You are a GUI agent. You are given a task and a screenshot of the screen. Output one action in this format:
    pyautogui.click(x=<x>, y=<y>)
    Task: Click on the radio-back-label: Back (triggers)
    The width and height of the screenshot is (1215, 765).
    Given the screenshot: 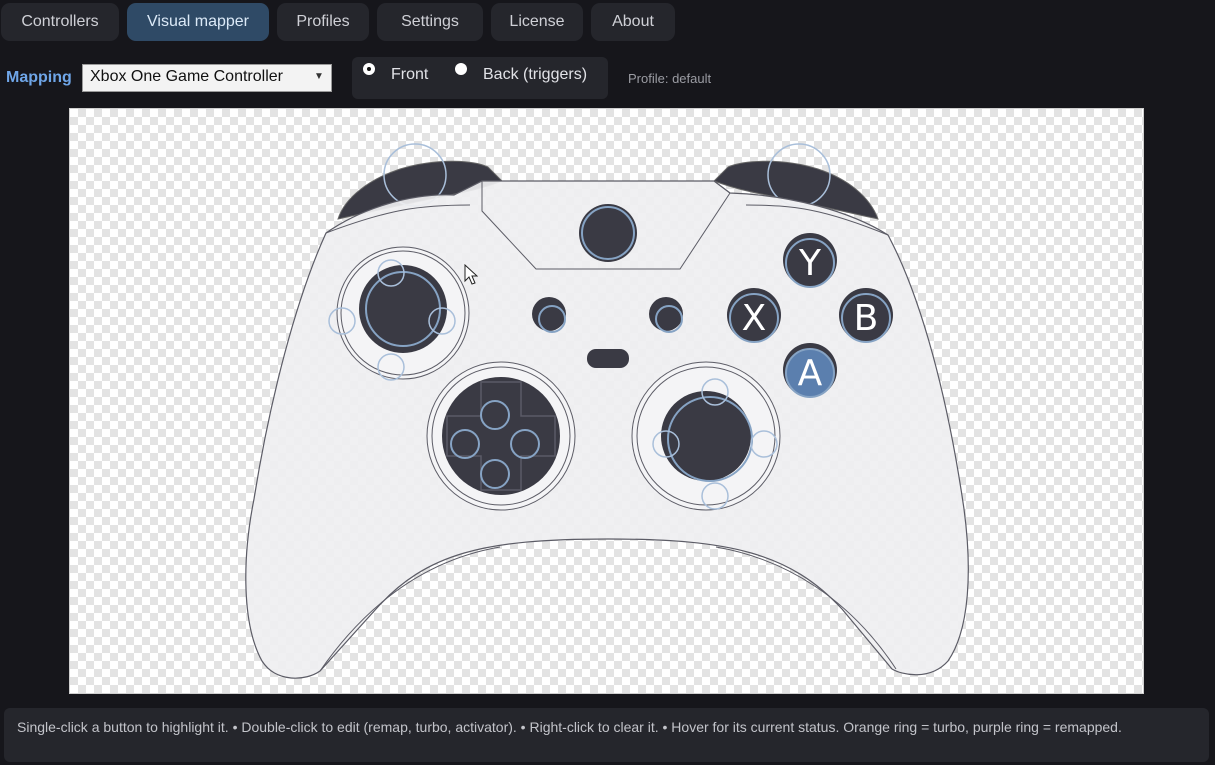 What is the action you would take?
    pyautogui.click(x=535, y=74)
    